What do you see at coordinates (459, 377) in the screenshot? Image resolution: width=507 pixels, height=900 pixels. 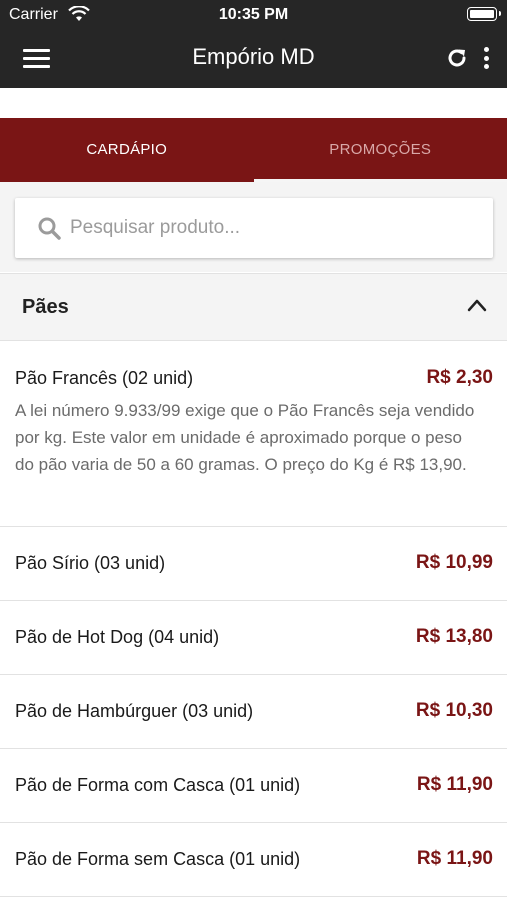 I see `product-price: R$ 2,30` at bounding box center [459, 377].